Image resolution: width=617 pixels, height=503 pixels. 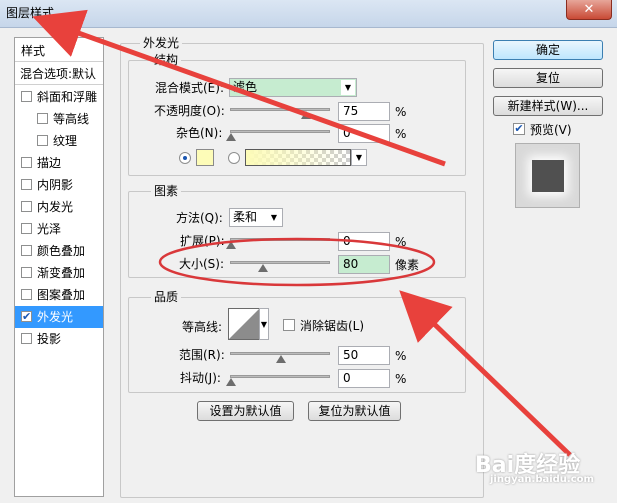 What do you see at coordinates (55, 185) in the screenshot?
I see `style-item-label: 内阴影` at bounding box center [55, 185].